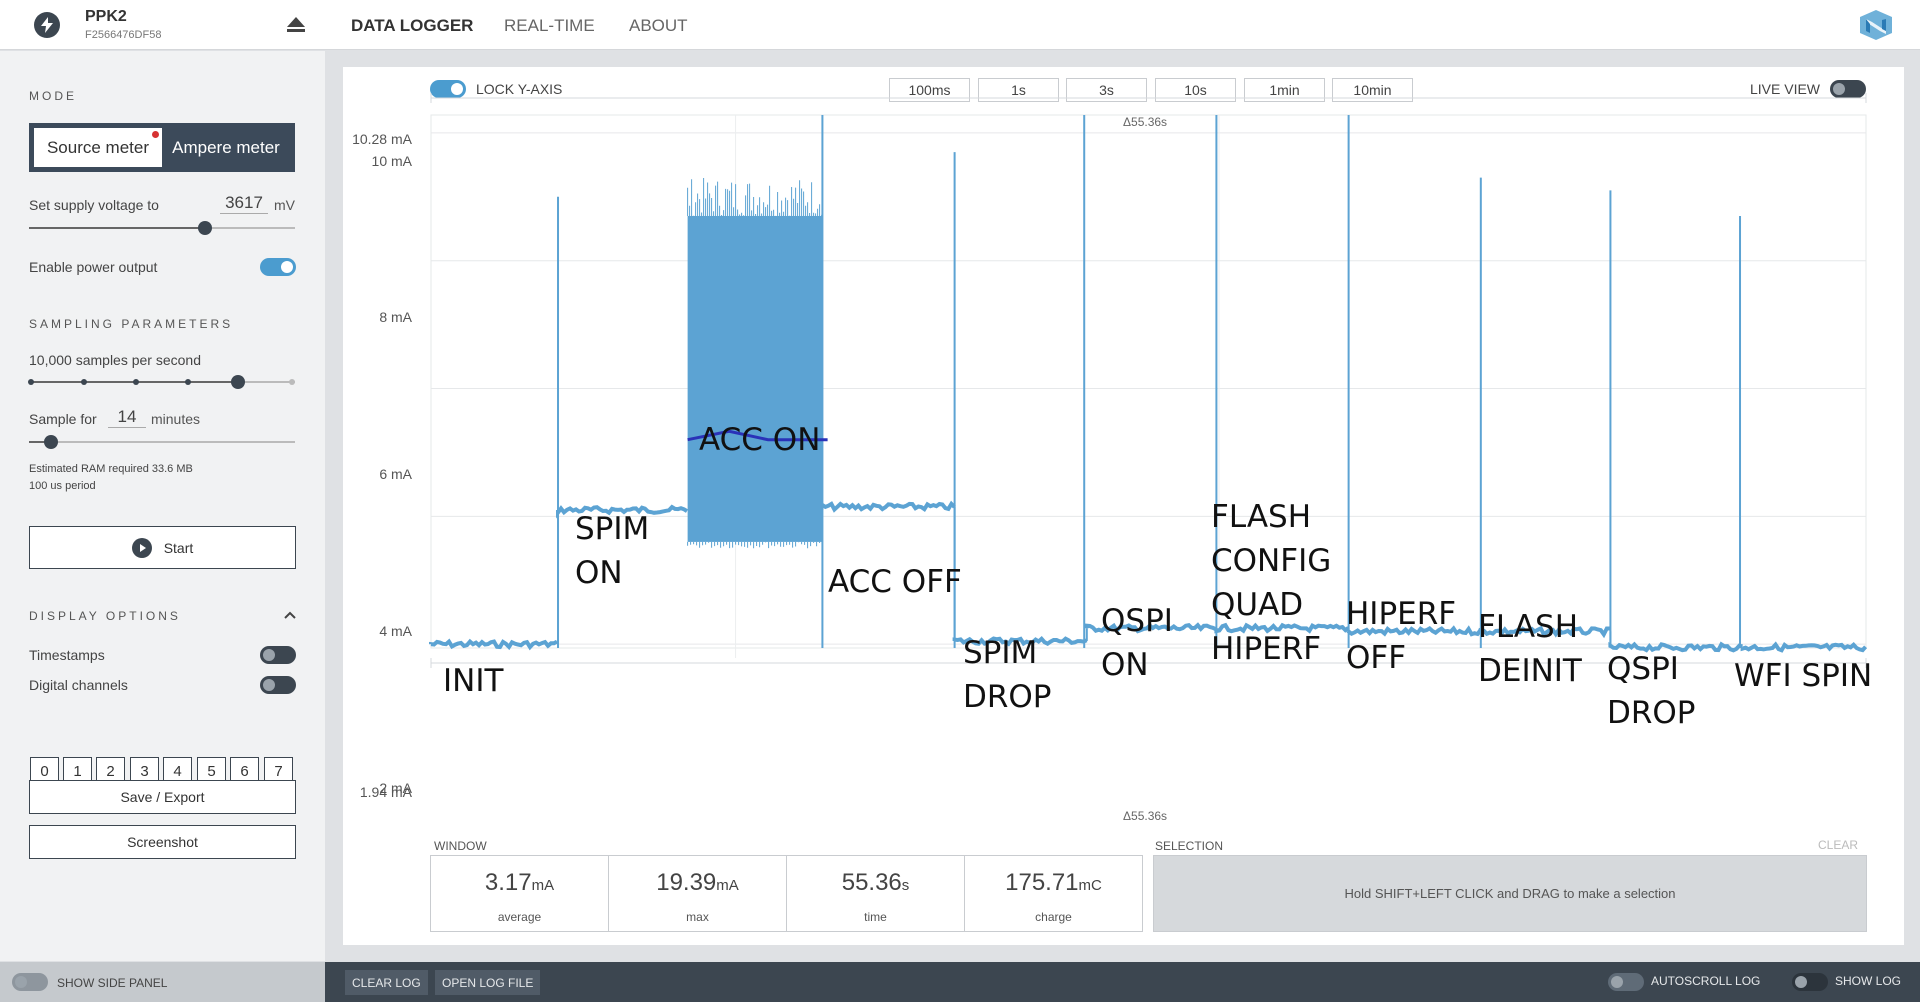 The image size is (1920, 1002). What do you see at coordinates (488, 982) in the screenshot?
I see `open-log-file-button: OPEN LOG FILE` at bounding box center [488, 982].